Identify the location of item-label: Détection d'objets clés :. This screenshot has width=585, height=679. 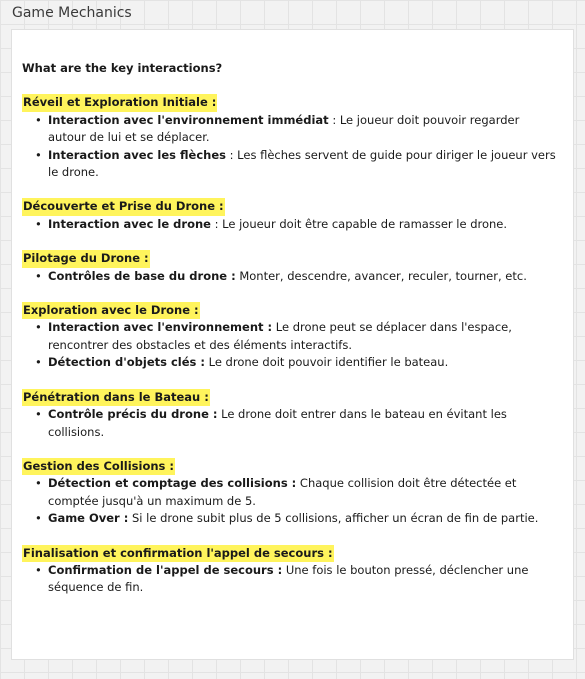
(126, 362).